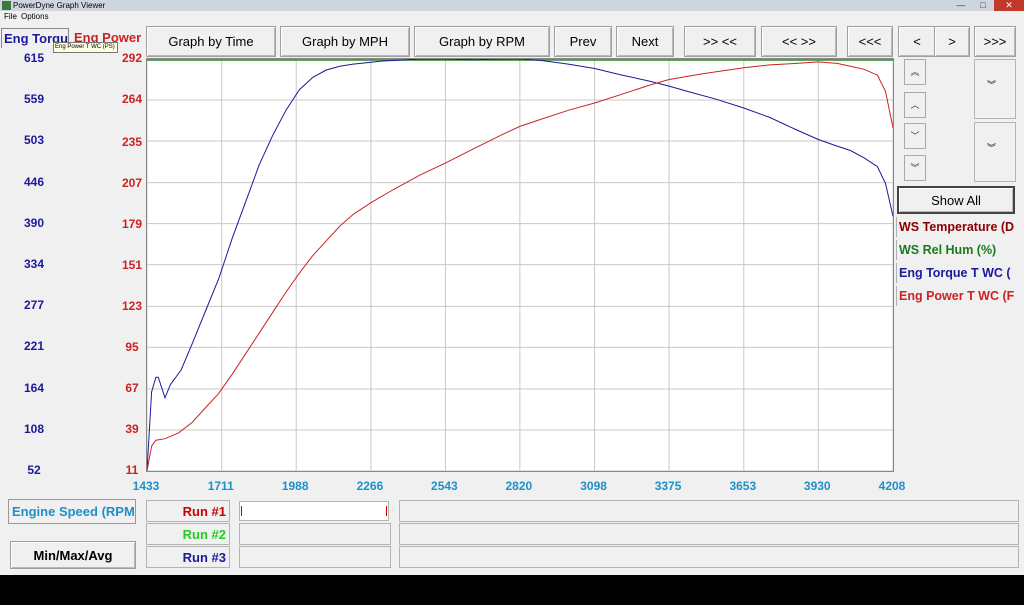  What do you see at coordinates (204, 534) in the screenshot?
I see `run-2-label: Run #2` at bounding box center [204, 534].